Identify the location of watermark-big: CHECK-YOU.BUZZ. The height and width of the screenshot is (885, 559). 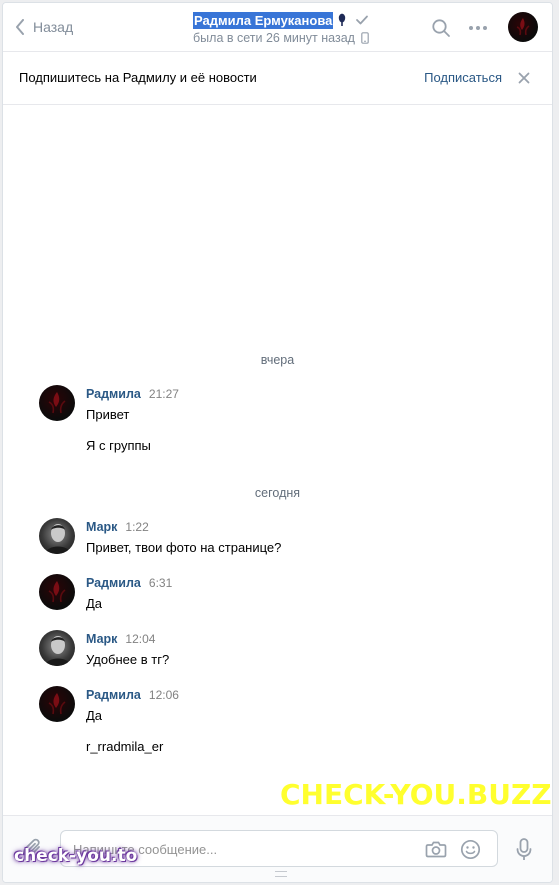
(416, 794).